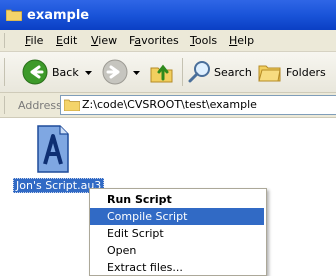 The width and height of the screenshot is (336, 276). I want to click on context-menu-open: Open, so click(177, 250).